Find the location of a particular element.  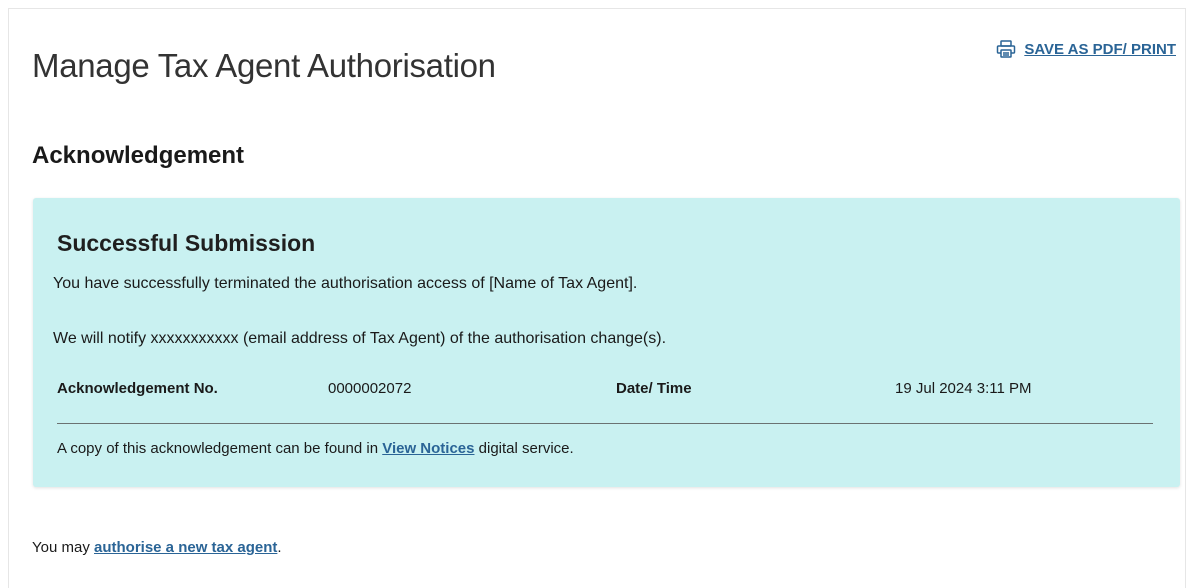

date-time-label: Date/ Time is located at coordinates (654, 388).